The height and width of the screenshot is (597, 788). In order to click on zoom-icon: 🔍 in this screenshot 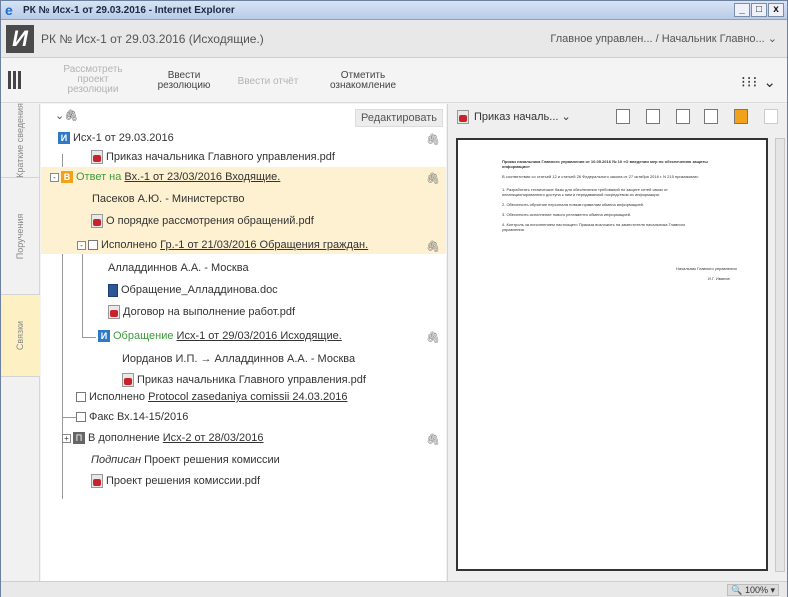, I will do `click(737, 590)`.